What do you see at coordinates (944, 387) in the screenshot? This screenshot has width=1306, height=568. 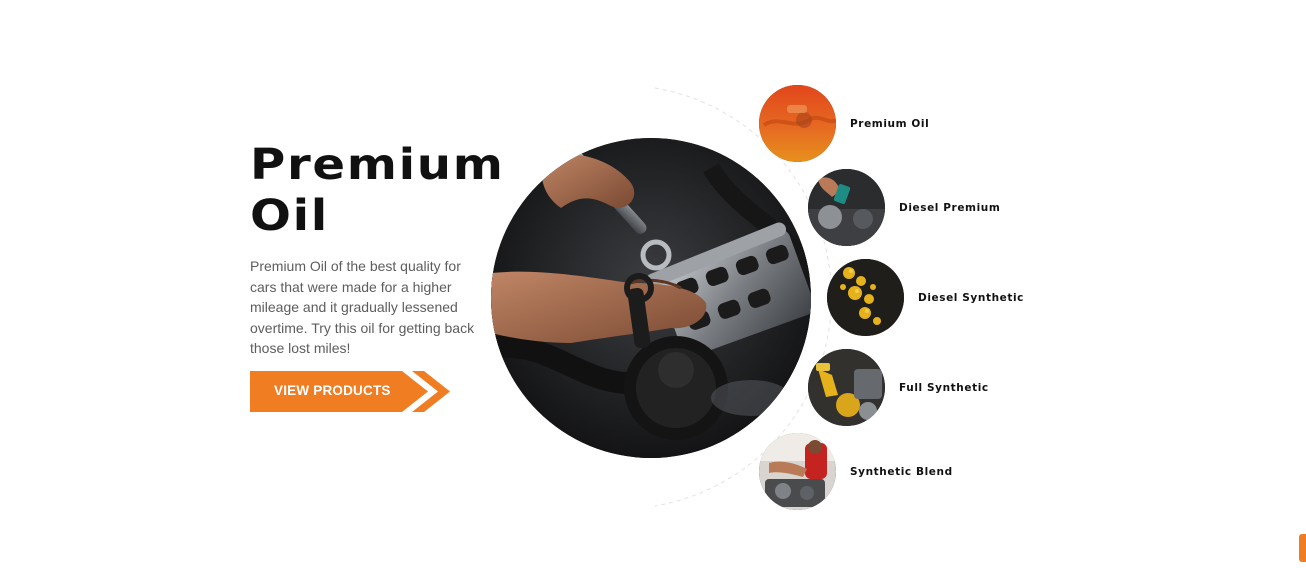 I see `product-label: Full Synthetic` at bounding box center [944, 387].